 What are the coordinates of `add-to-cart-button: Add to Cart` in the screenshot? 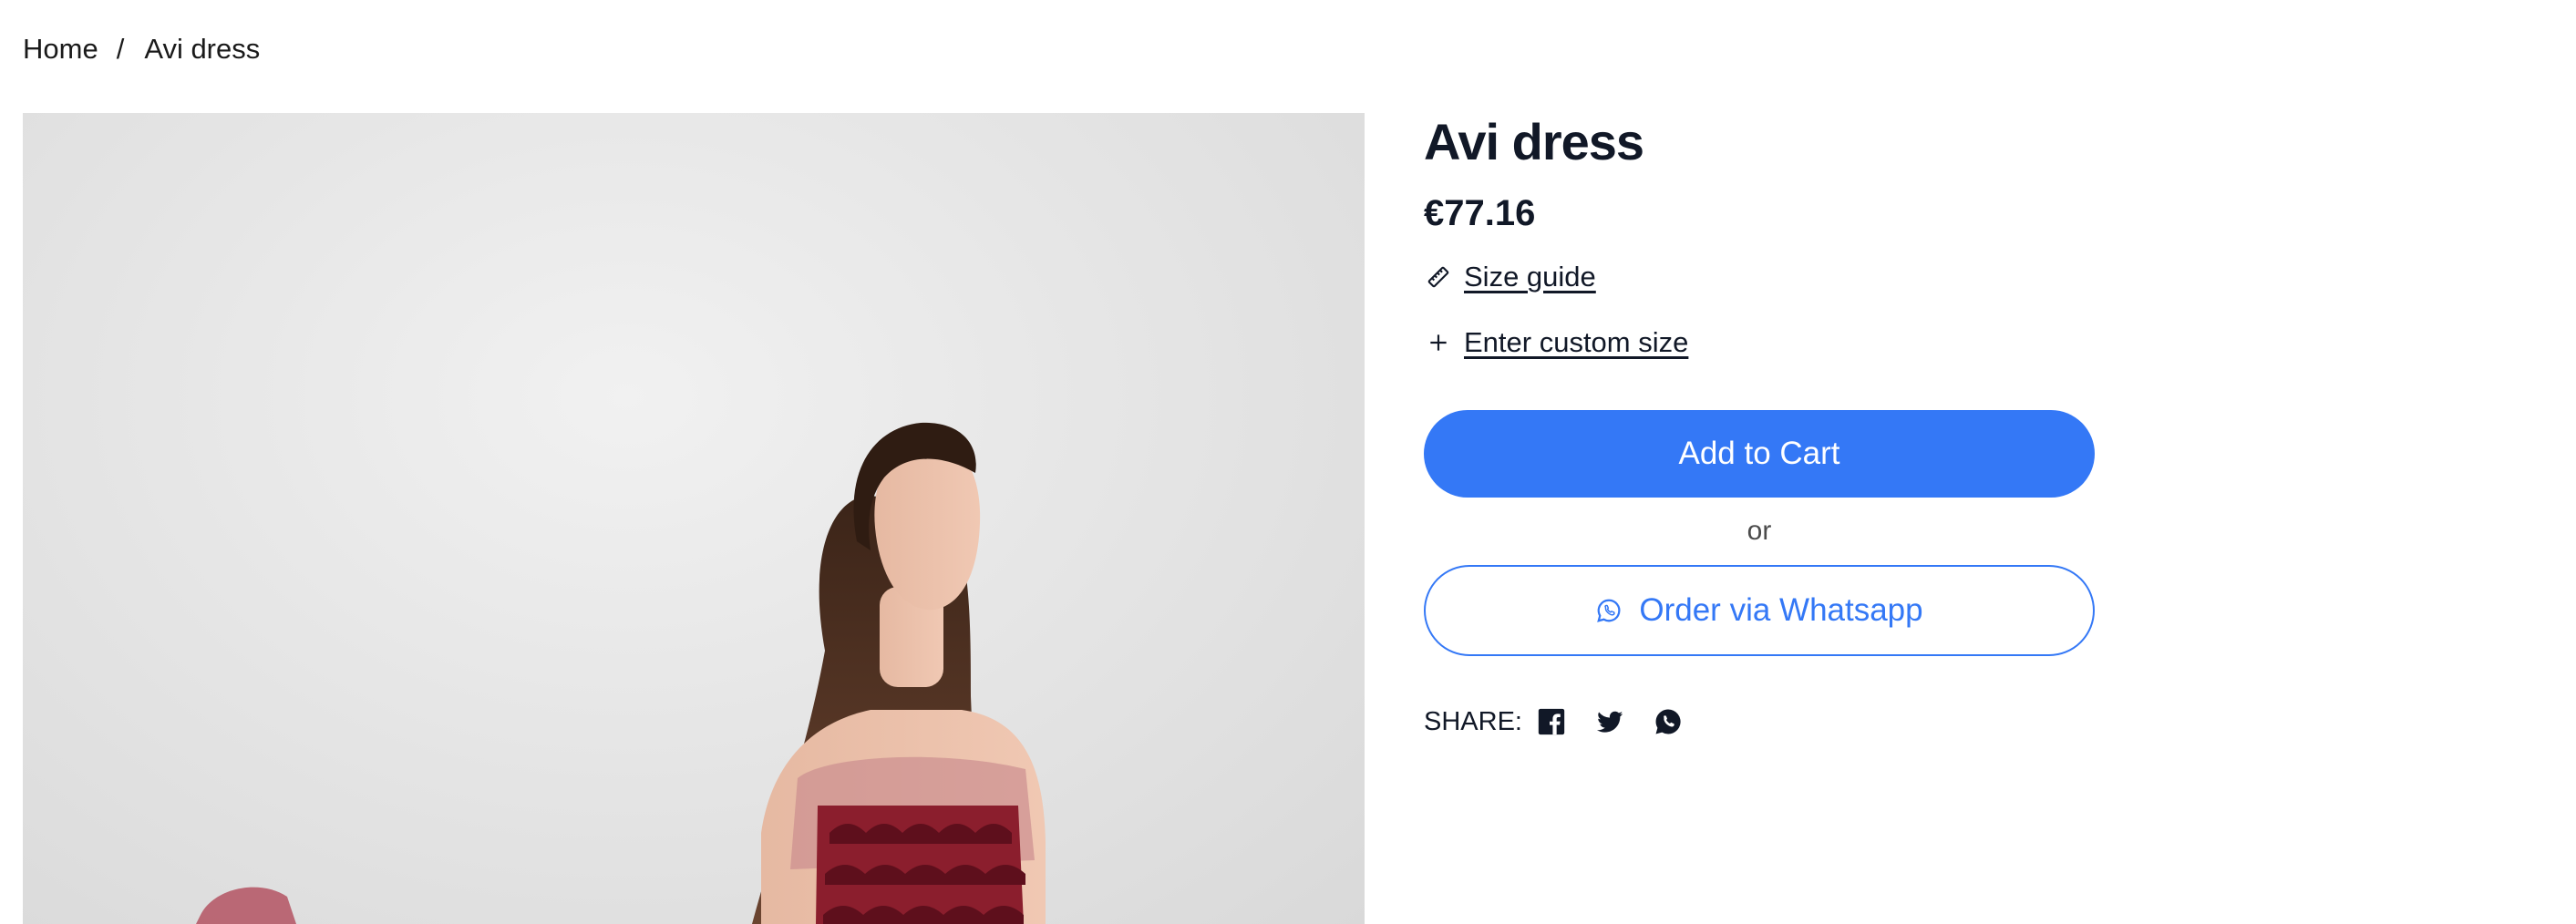 It's located at (1759, 454).